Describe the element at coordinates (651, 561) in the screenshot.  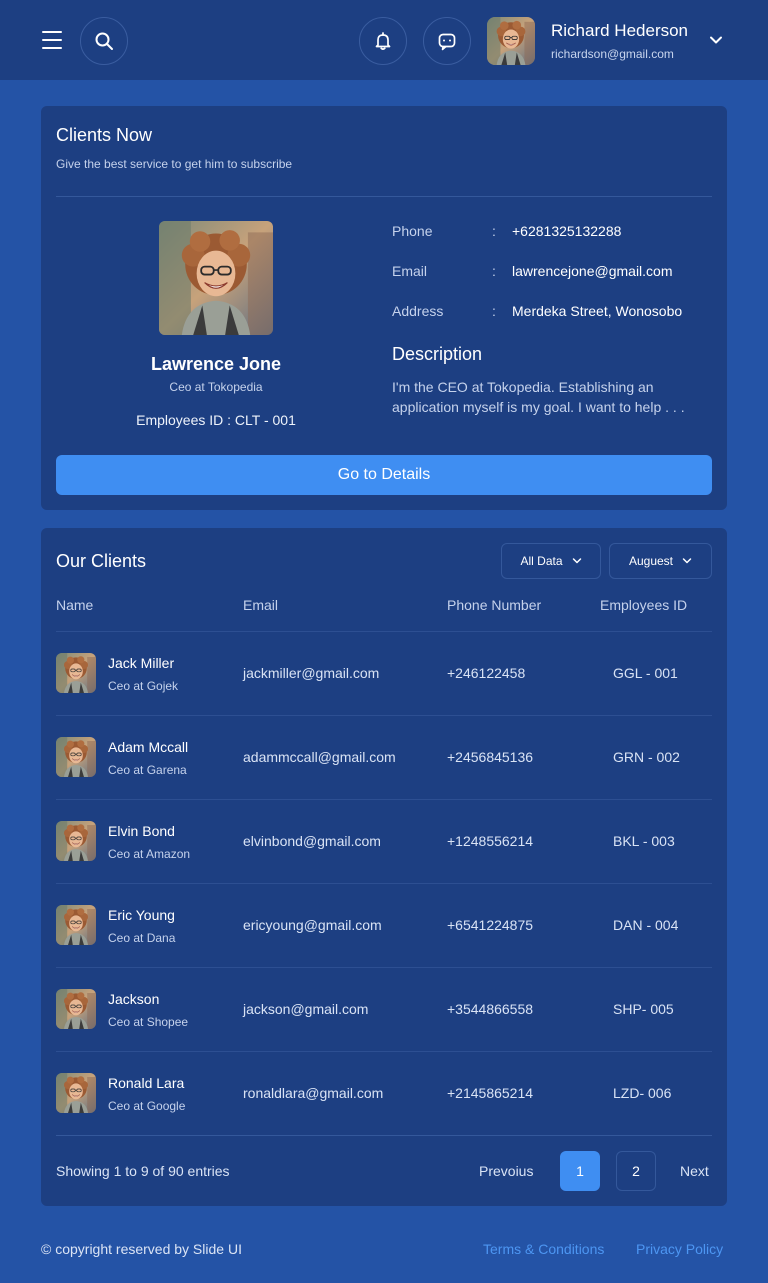
I see `month-filter-label: Auguest` at that location.